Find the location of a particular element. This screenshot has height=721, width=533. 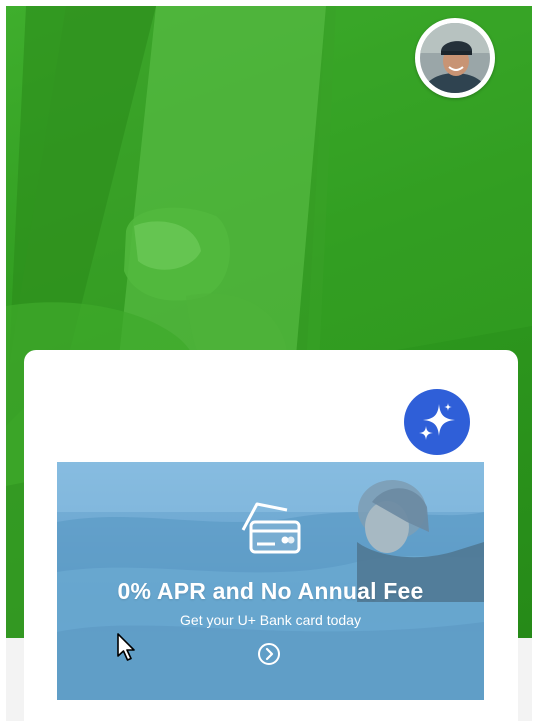

assistant-button is located at coordinates (437, 422).